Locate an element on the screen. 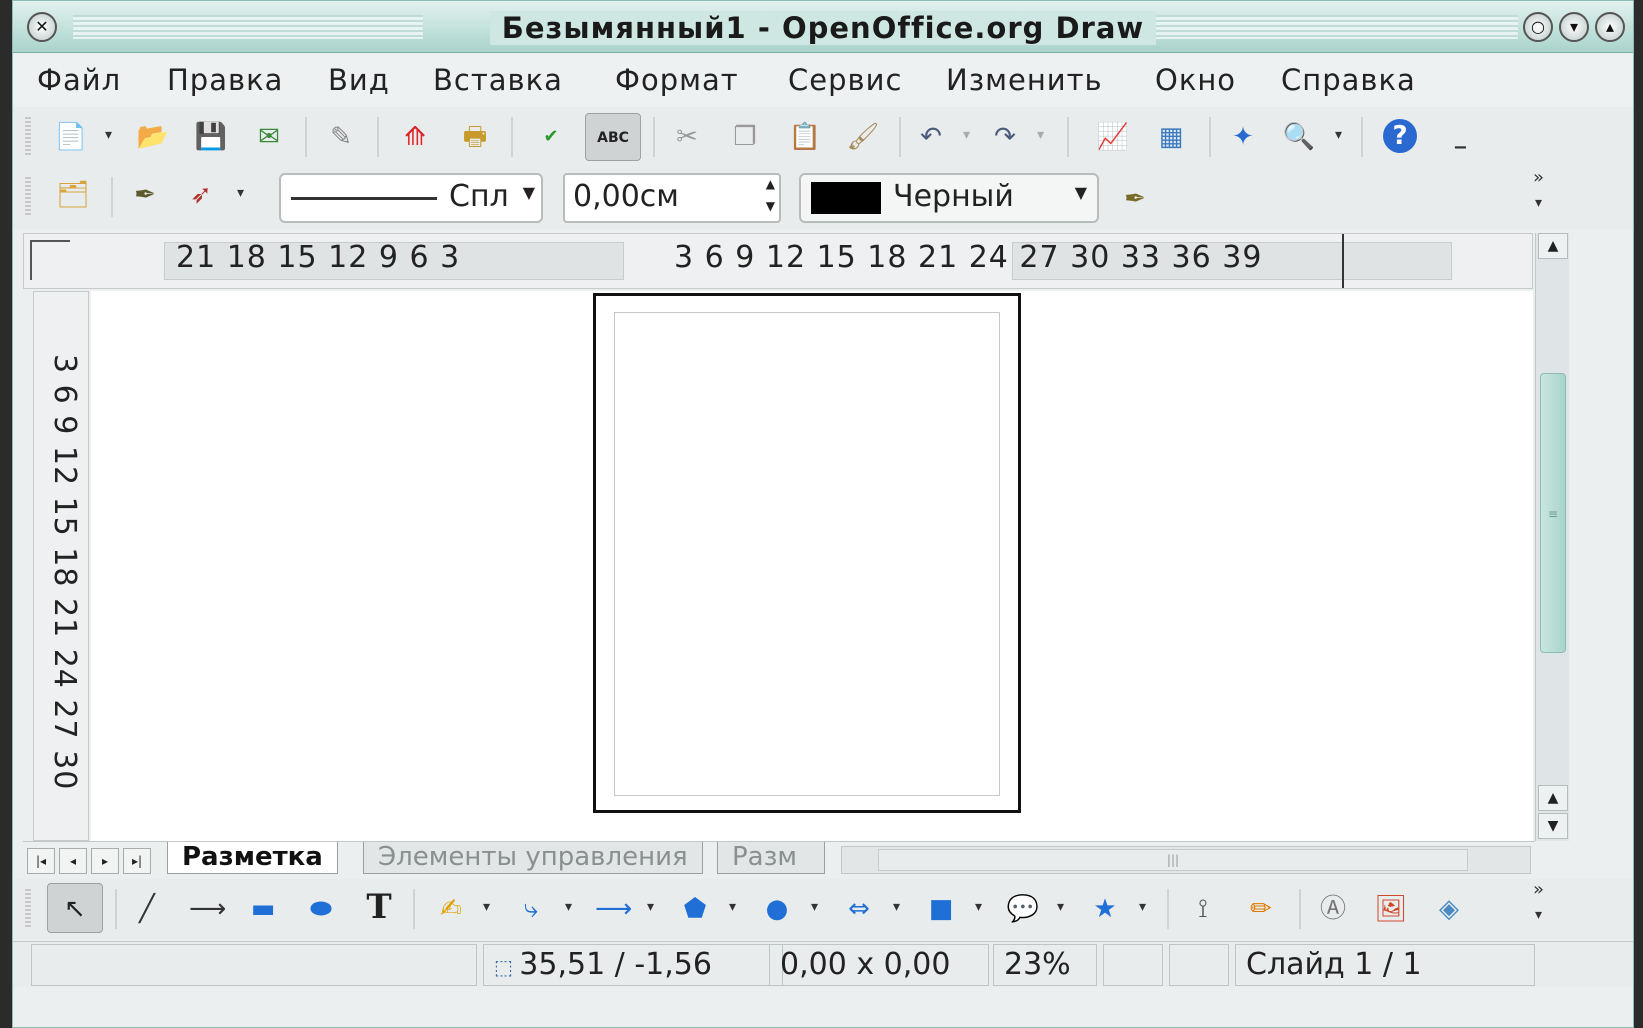  auto-spellcheck-icon: ABC is located at coordinates (613, 137).